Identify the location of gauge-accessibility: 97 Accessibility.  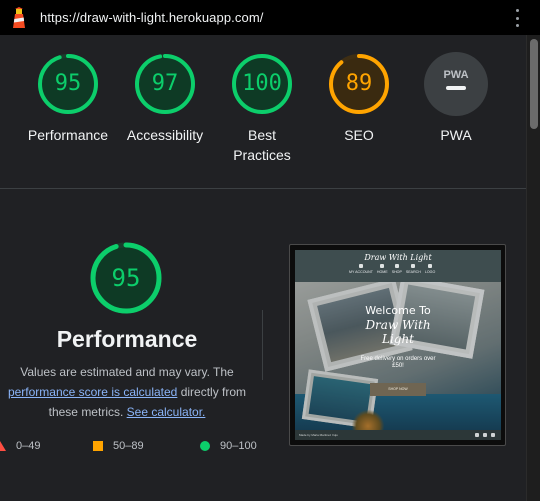
(165, 98).